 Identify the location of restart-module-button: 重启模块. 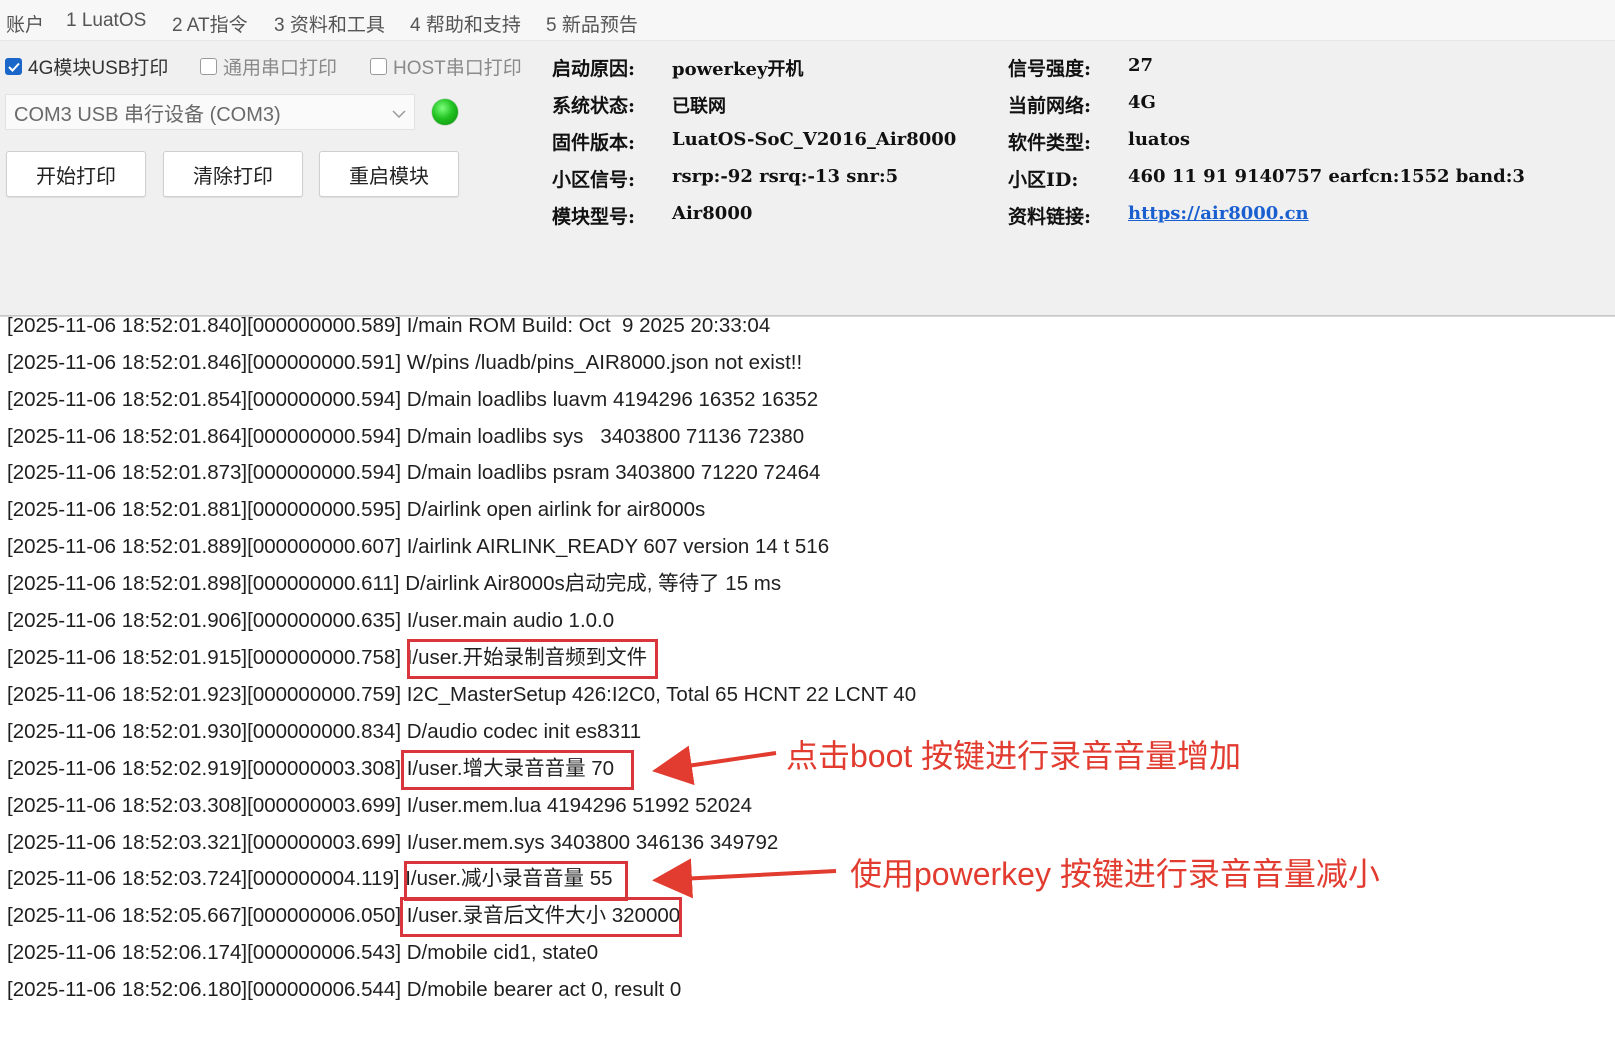
(389, 174).